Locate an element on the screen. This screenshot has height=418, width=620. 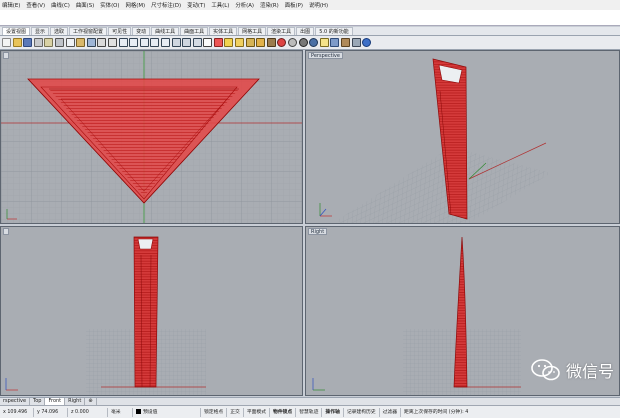
filter-toggle: 过滤器 is located at coordinates (391, 412).